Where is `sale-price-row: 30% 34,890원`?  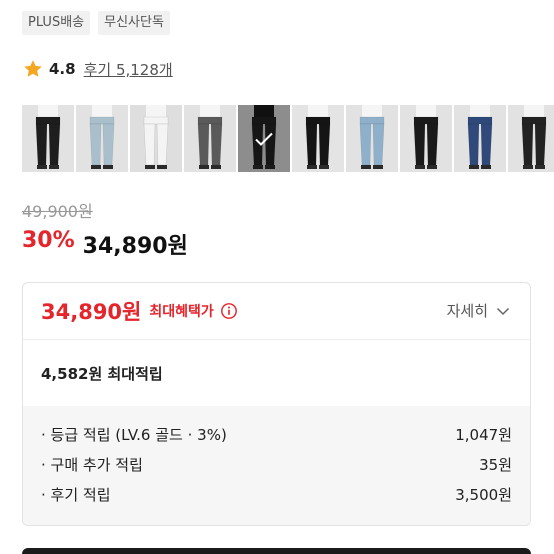 sale-price-row: 30% 34,890원 is located at coordinates (105, 244).